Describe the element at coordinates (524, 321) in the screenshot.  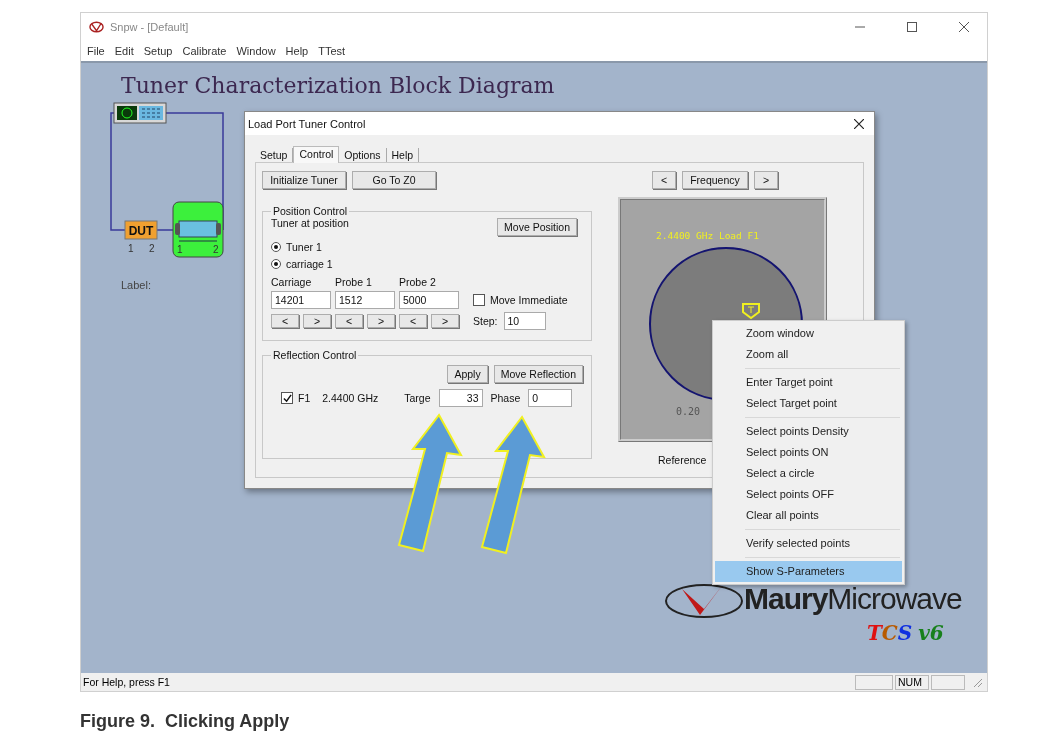
I see `step-field: 10` at that location.